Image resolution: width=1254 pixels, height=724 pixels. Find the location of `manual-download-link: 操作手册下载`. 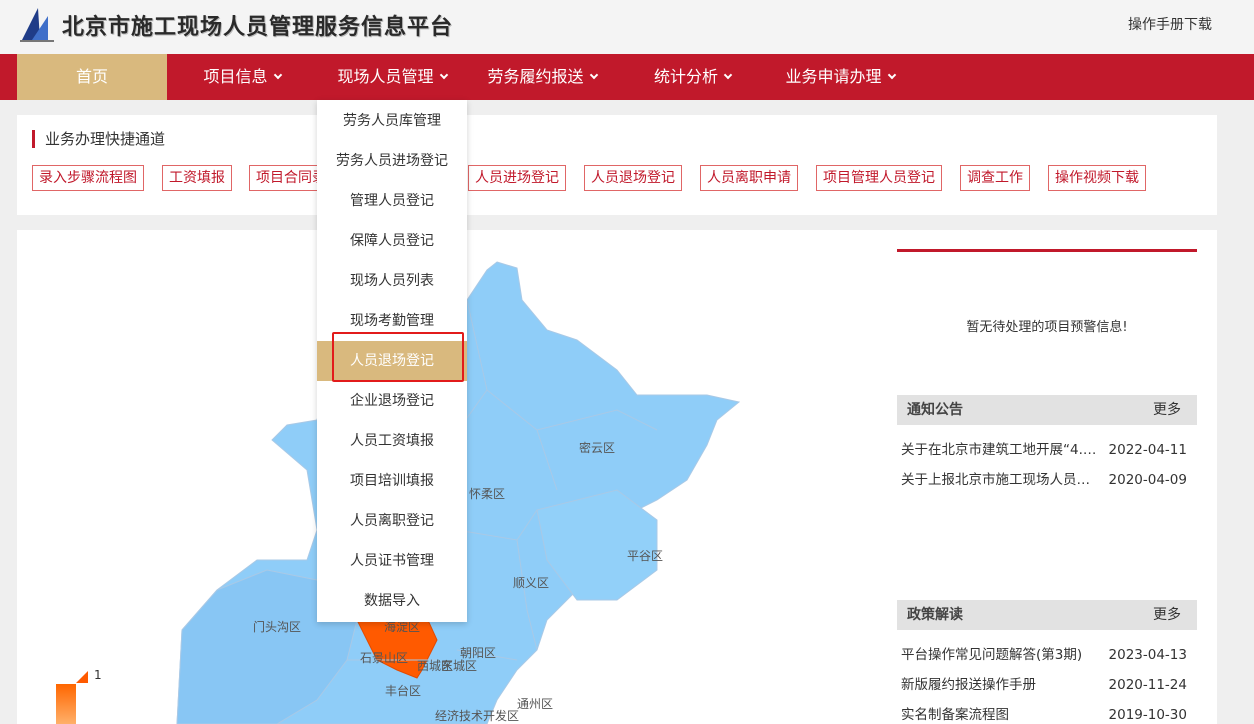

manual-download-link: 操作手册下载 is located at coordinates (1170, 24).